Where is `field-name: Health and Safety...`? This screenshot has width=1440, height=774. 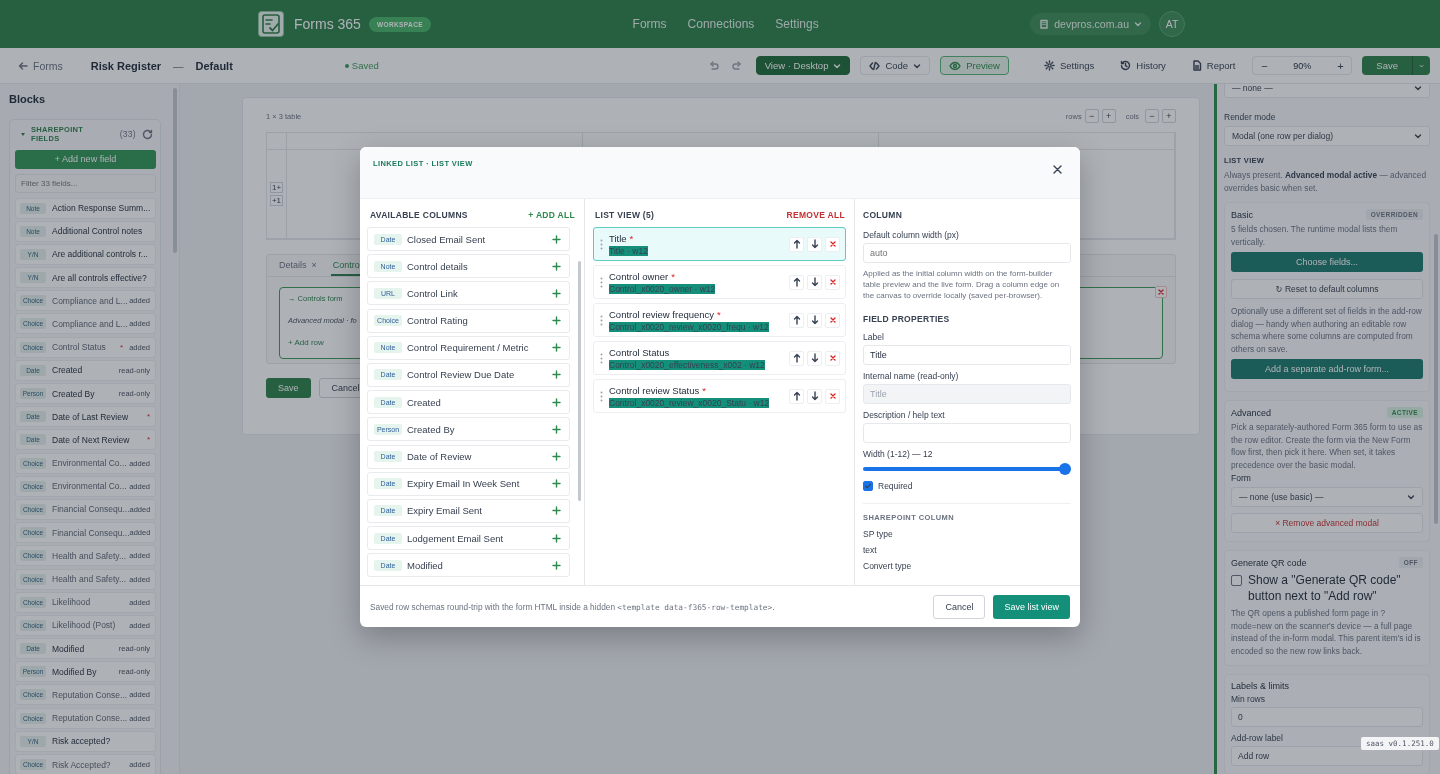 field-name: Health and Safety... is located at coordinates (89, 579).